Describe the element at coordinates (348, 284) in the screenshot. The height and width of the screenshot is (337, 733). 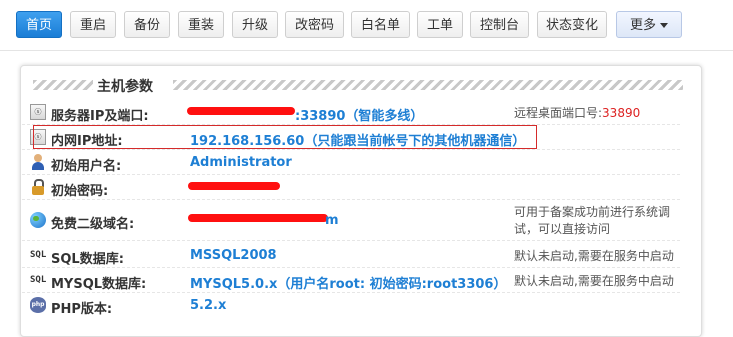
I see `mysql-value: MYSQL5.0.x（用户名root: 初始密码:root3306）` at that location.